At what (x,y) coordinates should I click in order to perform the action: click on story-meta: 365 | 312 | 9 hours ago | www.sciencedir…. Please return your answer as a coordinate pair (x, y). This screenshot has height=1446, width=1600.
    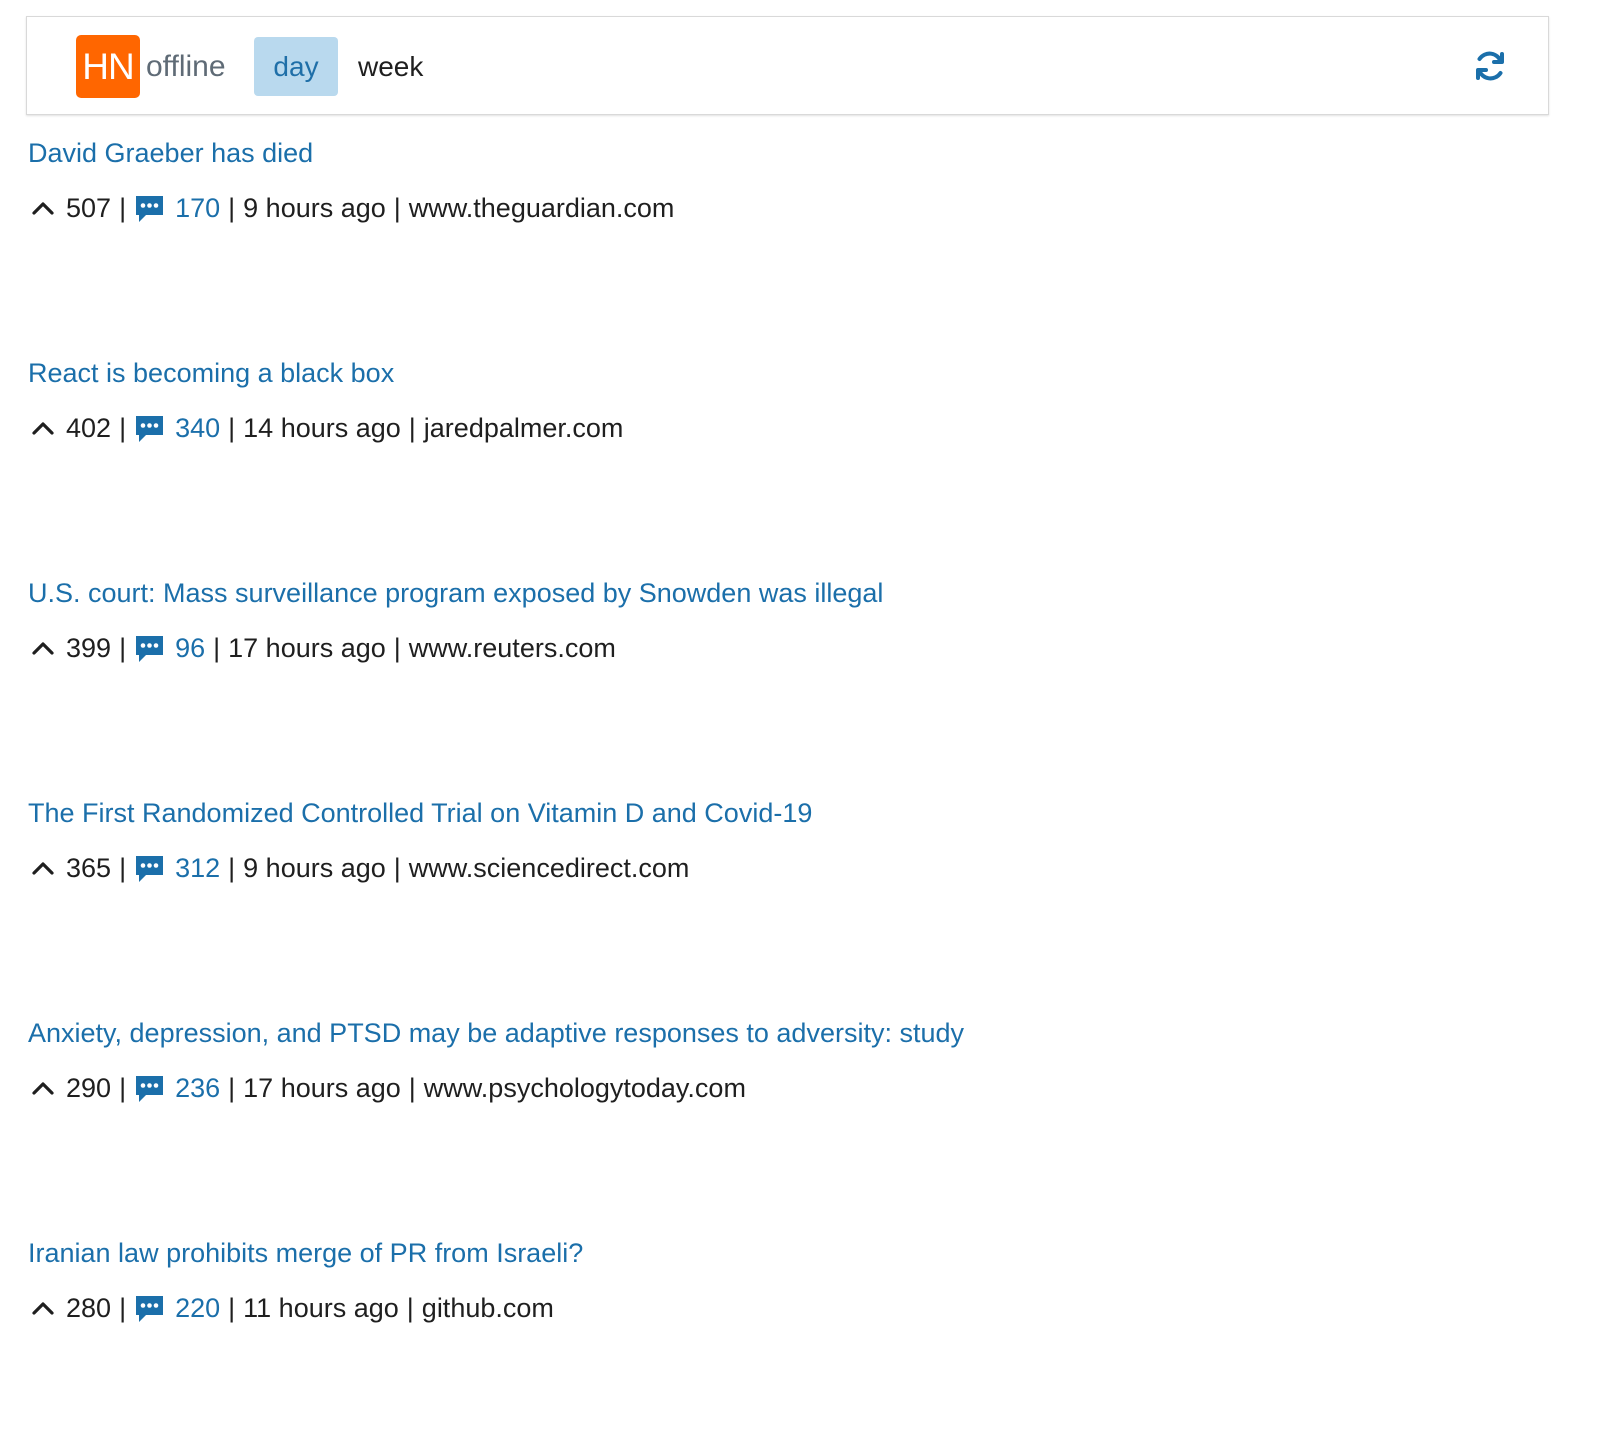
    Looking at the image, I should click on (814, 868).